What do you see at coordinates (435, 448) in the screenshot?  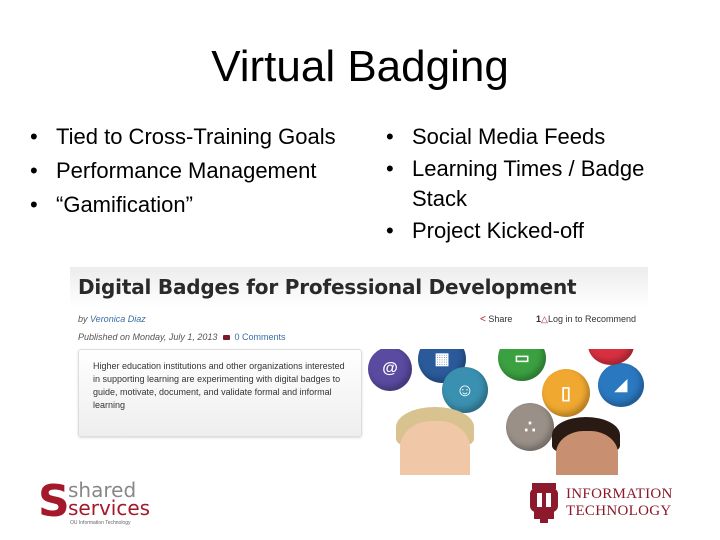 I see `man-face` at bounding box center [435, 448].